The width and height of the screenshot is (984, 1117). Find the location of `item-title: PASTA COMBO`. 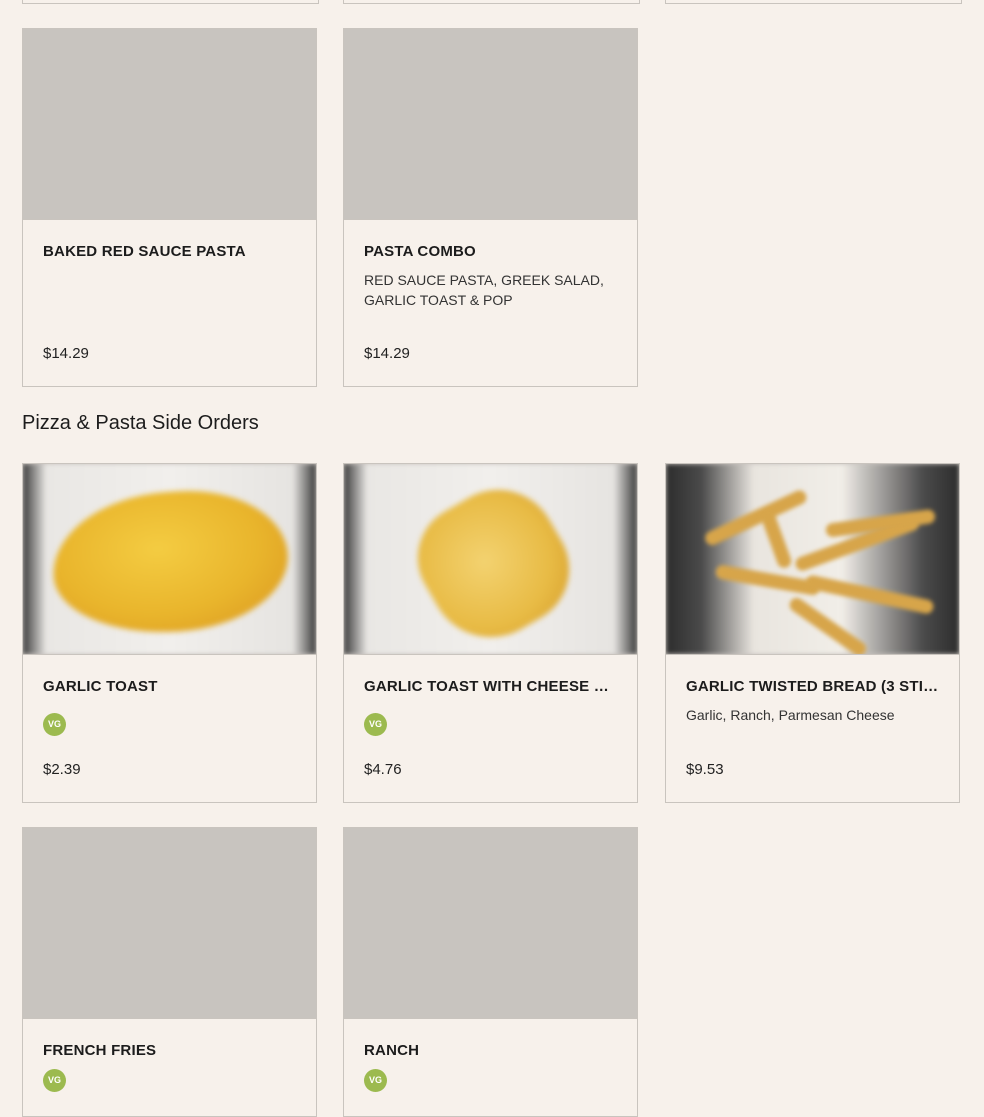

item-title: PASTA COMBO is located at coordinates (420, 251).